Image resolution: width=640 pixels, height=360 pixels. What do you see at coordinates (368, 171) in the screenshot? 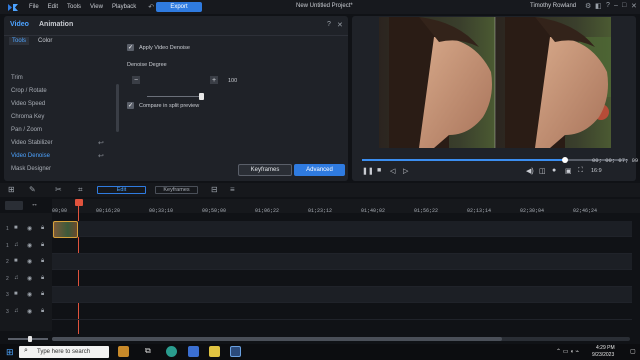
I see `pause-icon: ❚❚` at bounding box center [368, 171].